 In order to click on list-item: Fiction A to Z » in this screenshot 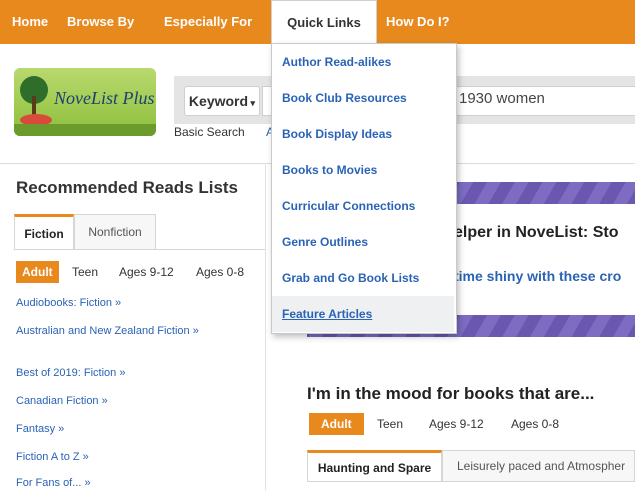, I will do `click(136, 457)`.